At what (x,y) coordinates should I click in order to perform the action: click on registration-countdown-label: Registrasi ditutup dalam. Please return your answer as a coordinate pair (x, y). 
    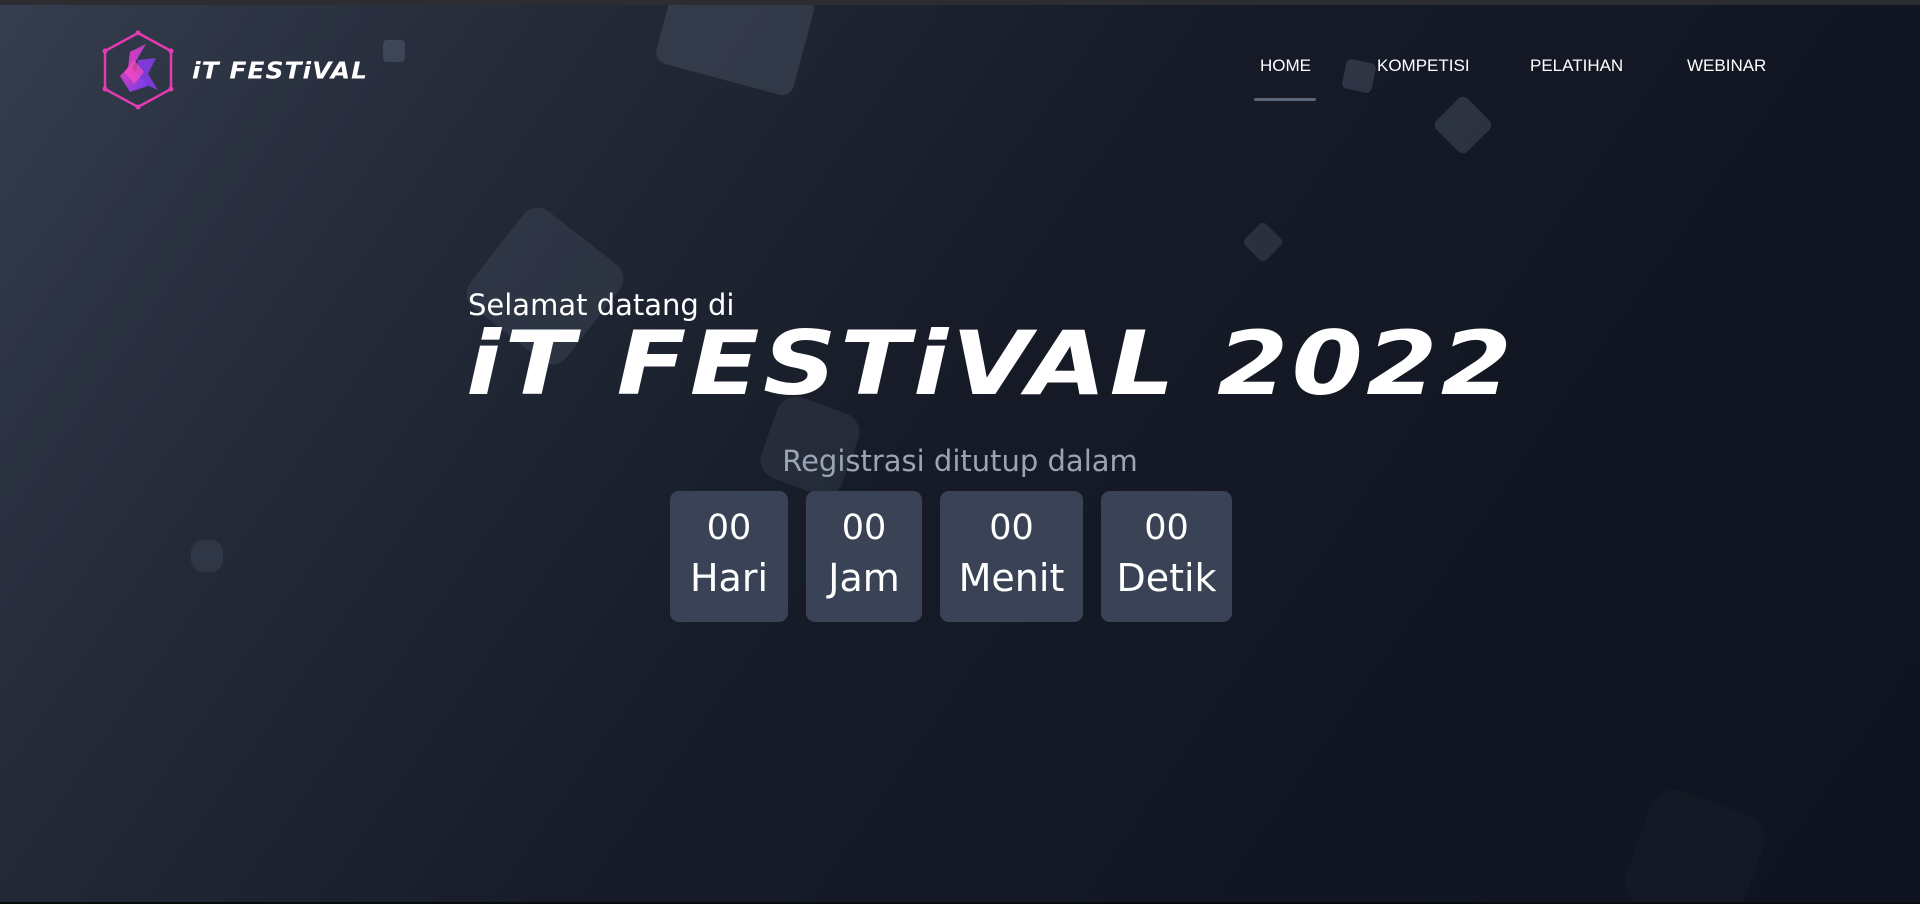
    Looking at the image, I should click on (960, 461).